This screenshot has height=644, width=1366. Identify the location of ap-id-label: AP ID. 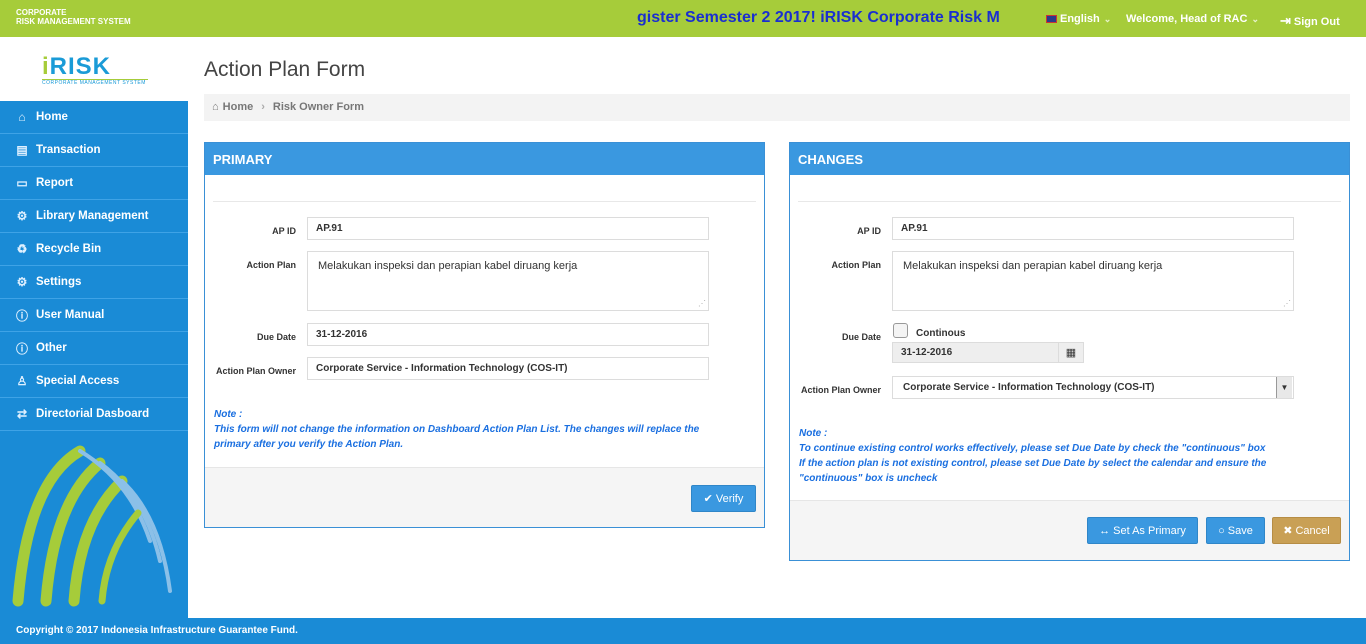
(869, 231).